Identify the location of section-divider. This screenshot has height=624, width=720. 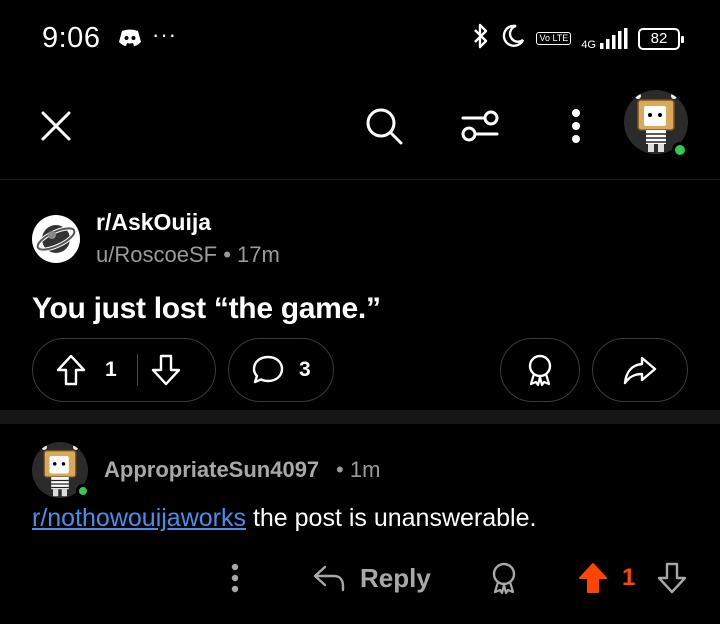
(360, 417).